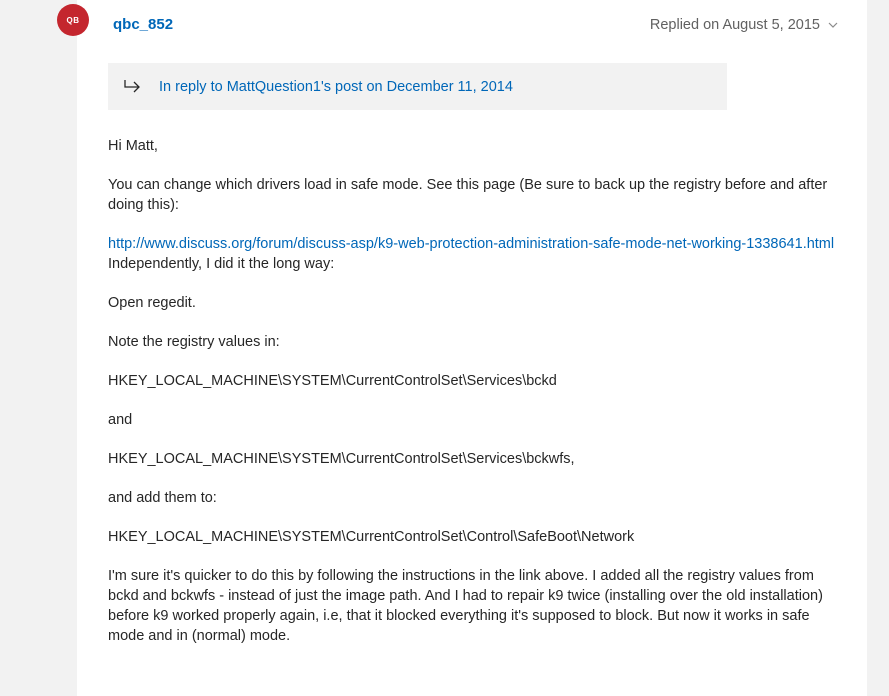 Image resolution: width=889 pixels, height=696 pixels. What do you see at coordinates (152, 303) in the screenshot?
I see `body-paragraph: Open regedit.` at bounding box center [152, 303].